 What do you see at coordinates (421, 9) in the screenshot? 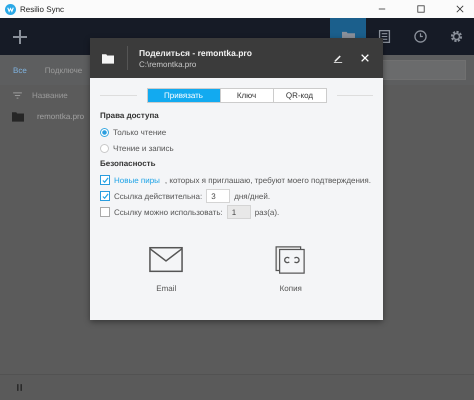
I see `maximize-icon` at bounding box center [421, 9].